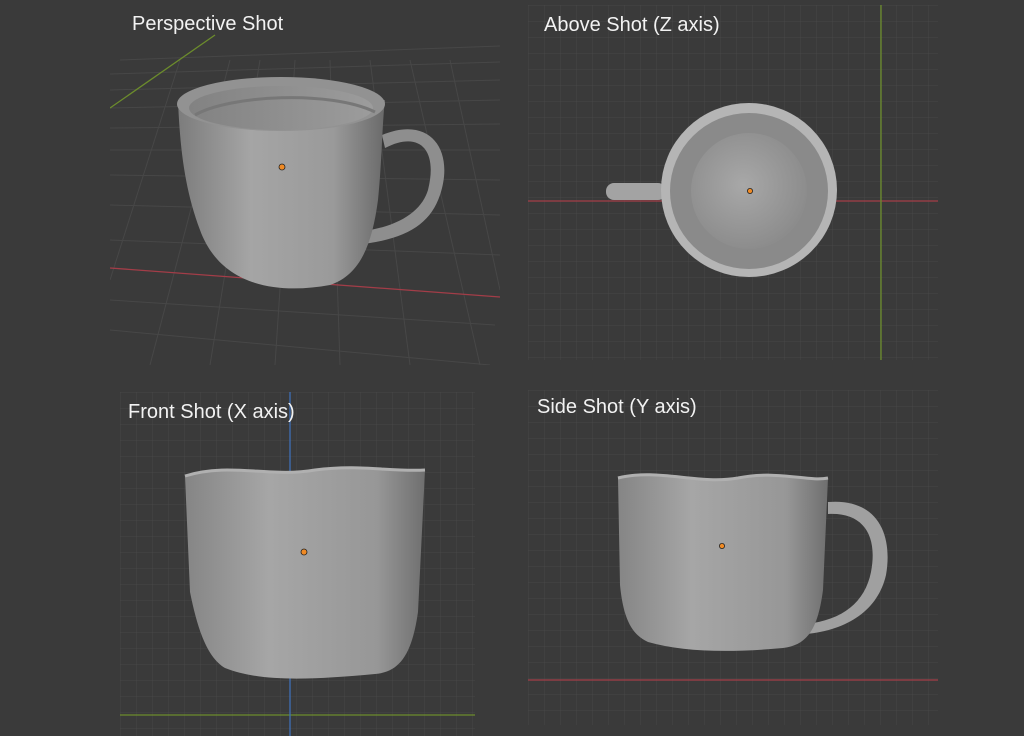 The height and width of the screenshot is (736, 1024). I want to click on top-origin-icon, so click(749, 190).